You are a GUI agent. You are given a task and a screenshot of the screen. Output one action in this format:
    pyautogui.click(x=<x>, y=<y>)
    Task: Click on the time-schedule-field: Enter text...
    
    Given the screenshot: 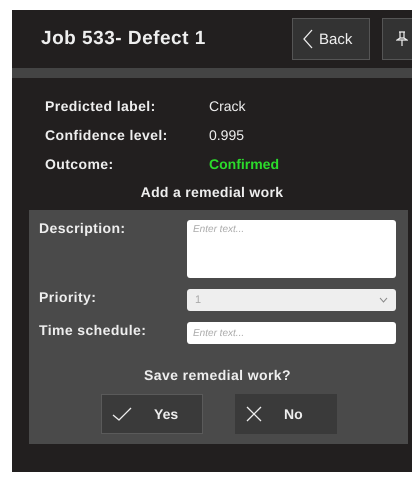 What is the action you would take?
    pyautogui.click(x=291, y=333)
    